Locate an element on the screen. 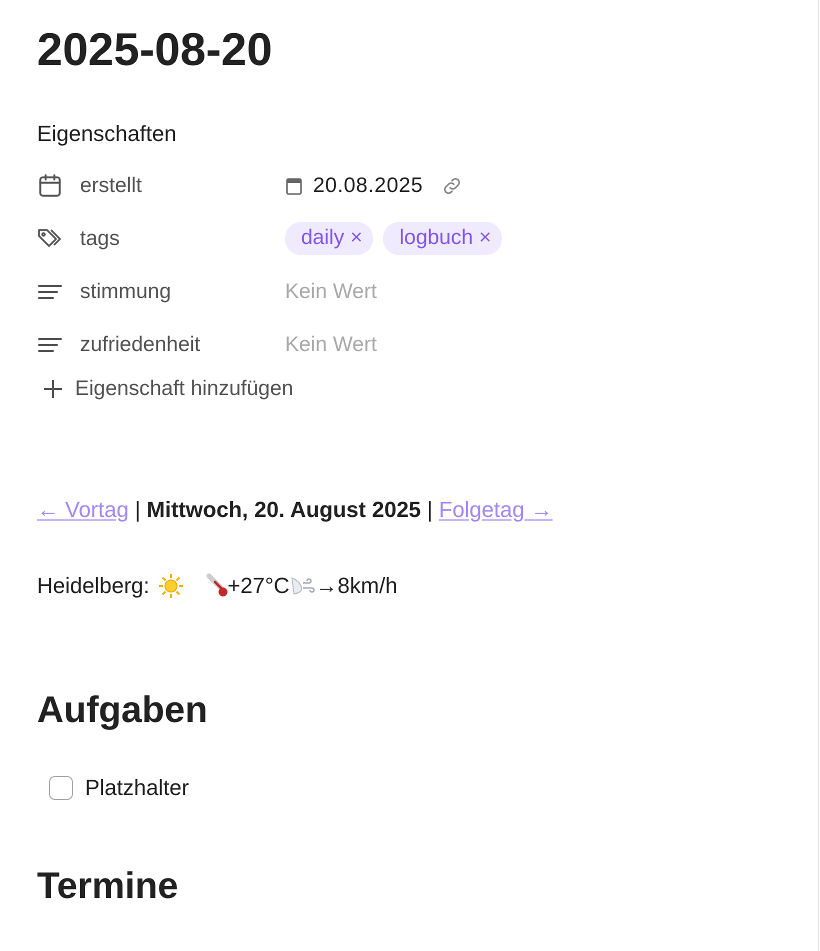  thermometer-icon is located at coordinates (216, 586).